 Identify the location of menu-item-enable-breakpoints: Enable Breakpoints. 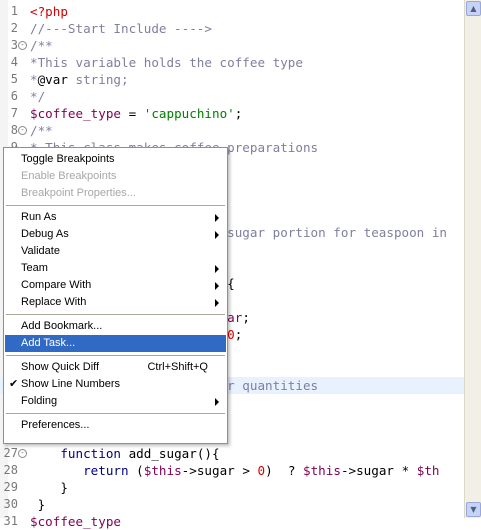
(115, 176).